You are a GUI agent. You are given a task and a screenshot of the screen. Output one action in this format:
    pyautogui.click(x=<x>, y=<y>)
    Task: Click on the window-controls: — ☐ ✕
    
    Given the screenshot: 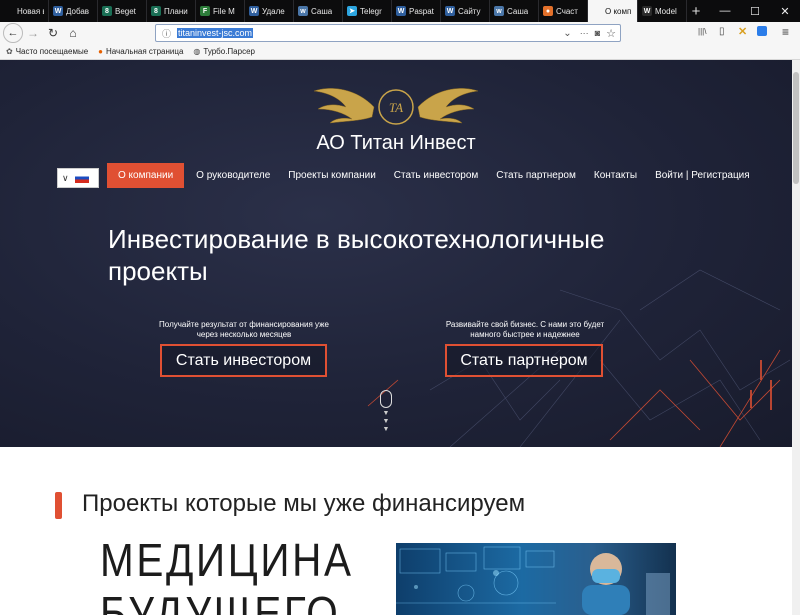 What is the action you would take?
    pyautogui.click(x=755, y=11)
    